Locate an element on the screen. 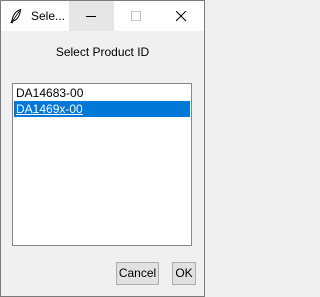  list-item-selected: DA1469x-00 is located at coordinates (102, 109).